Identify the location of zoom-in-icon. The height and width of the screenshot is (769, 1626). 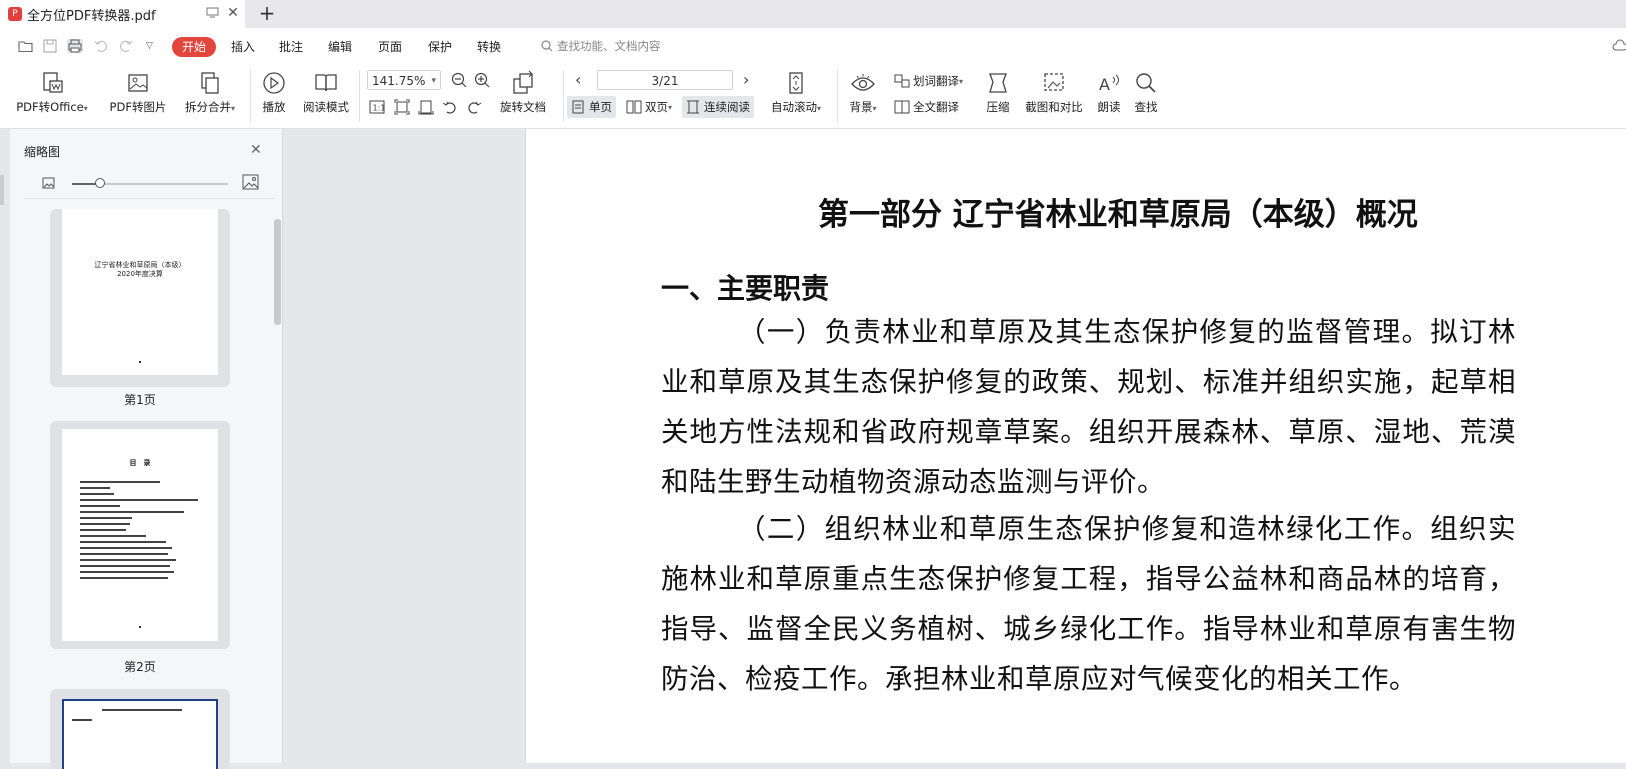
(482, 80).